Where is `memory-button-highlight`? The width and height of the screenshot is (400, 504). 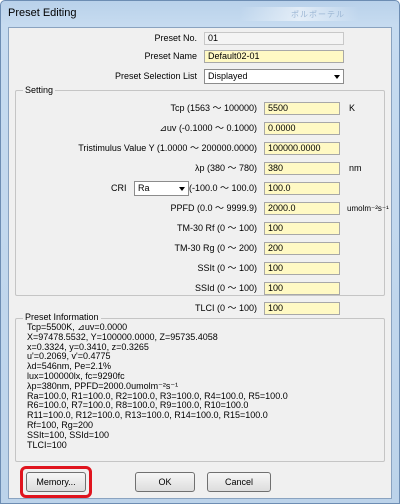
memory-button-highlight is located at coordinates (56, 482).